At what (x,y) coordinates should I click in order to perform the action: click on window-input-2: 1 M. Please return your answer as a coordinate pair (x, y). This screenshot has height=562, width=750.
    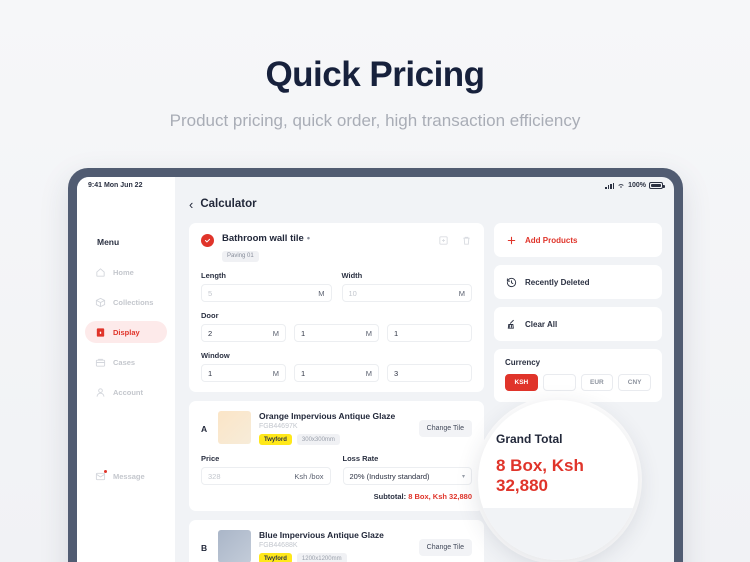
    Looking at the image, I should click on (336, 373).